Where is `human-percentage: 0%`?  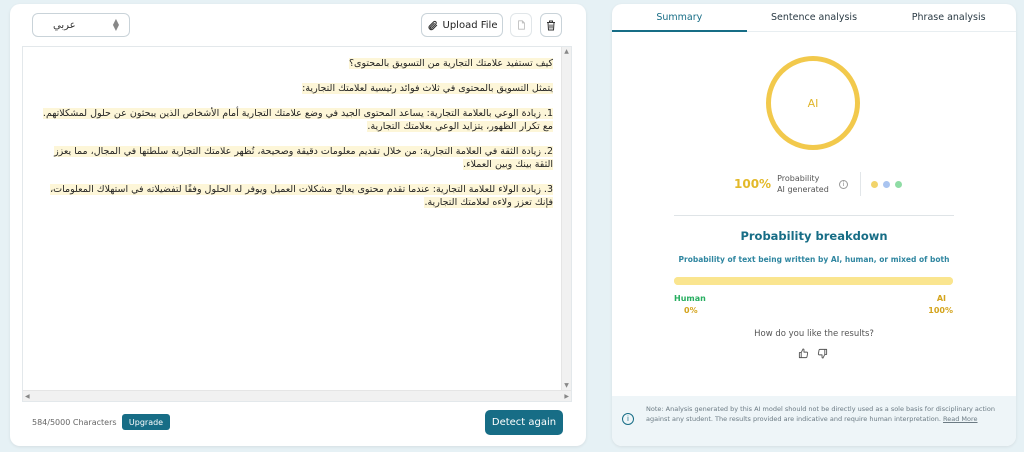 human-percentage: 0% is located at coordinates (691, 310).